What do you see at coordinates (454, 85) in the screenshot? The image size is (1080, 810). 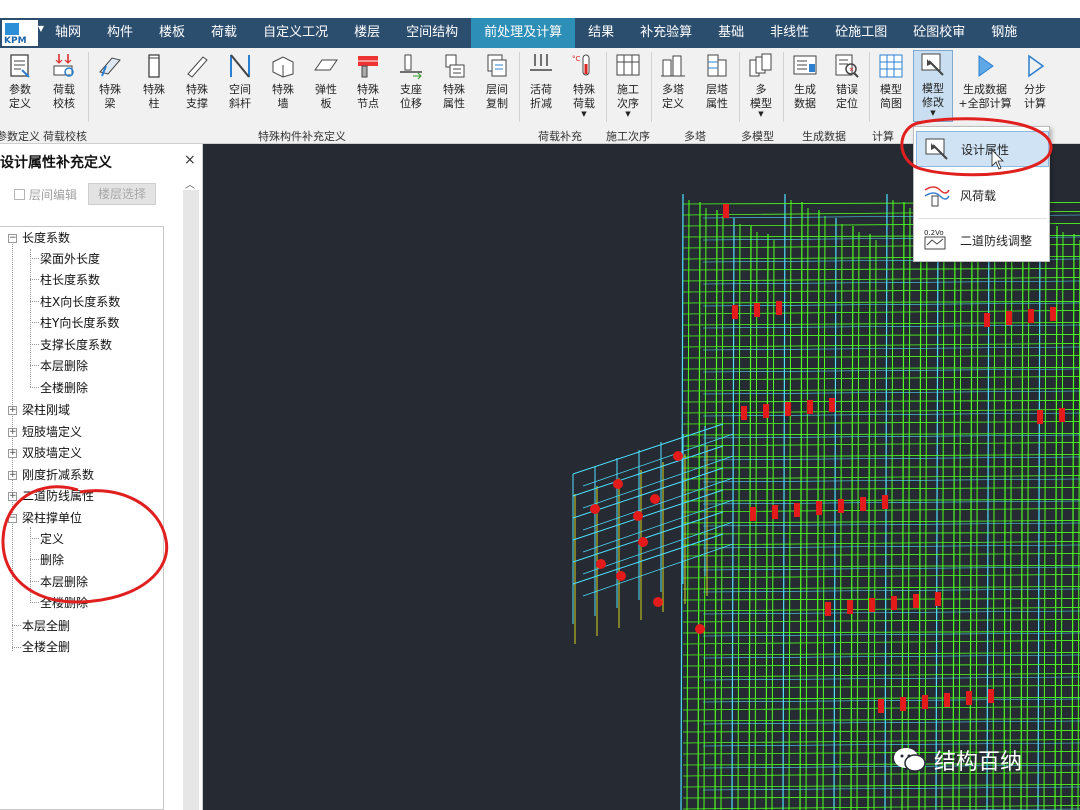 I see `special-attr-button: 特殊 属性` at bounding box center [454, 85].